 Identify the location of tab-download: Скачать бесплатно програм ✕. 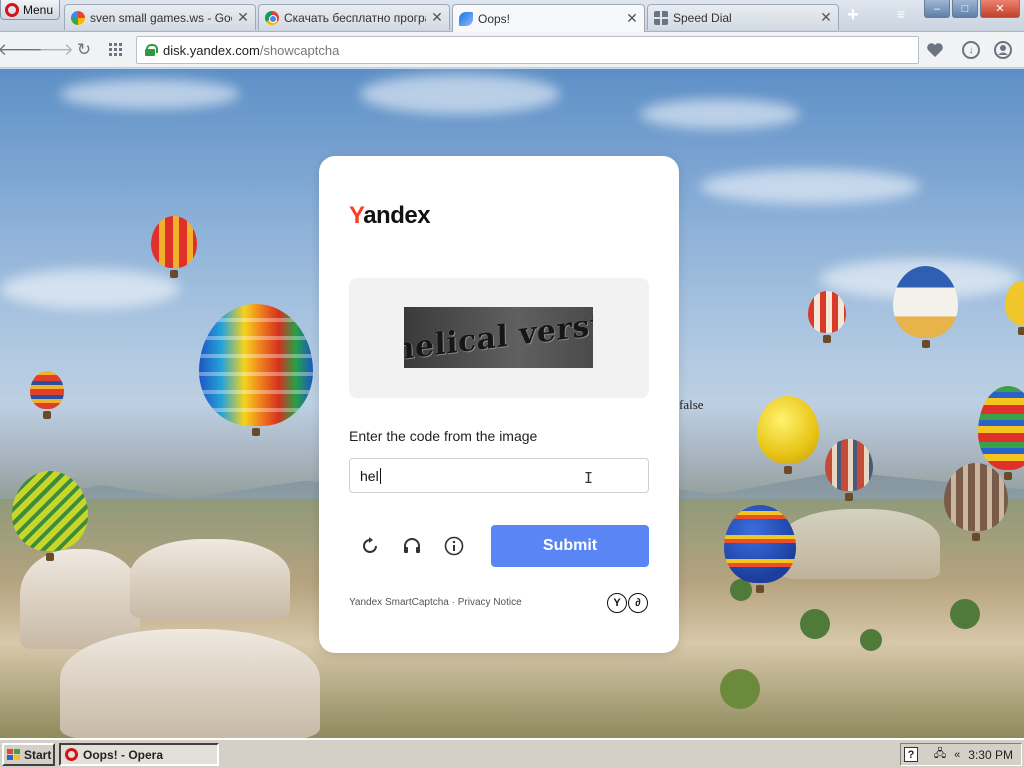
(354, 17).